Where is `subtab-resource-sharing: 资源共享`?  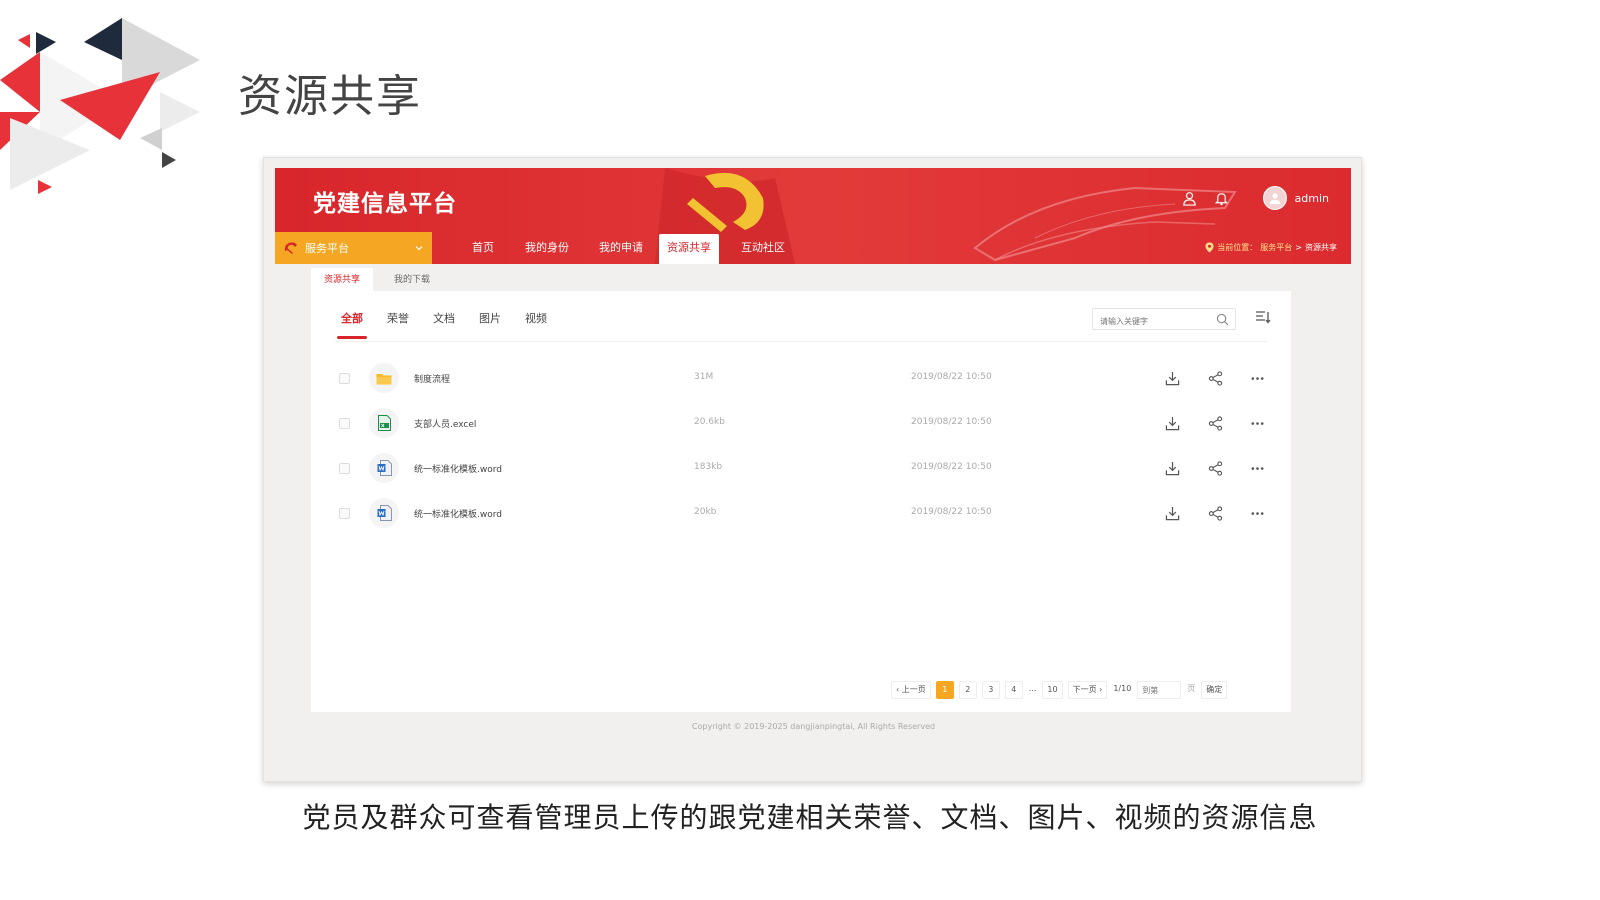
subtab-resource-sharing: 资源共享 is located at coordinates (342, 280).